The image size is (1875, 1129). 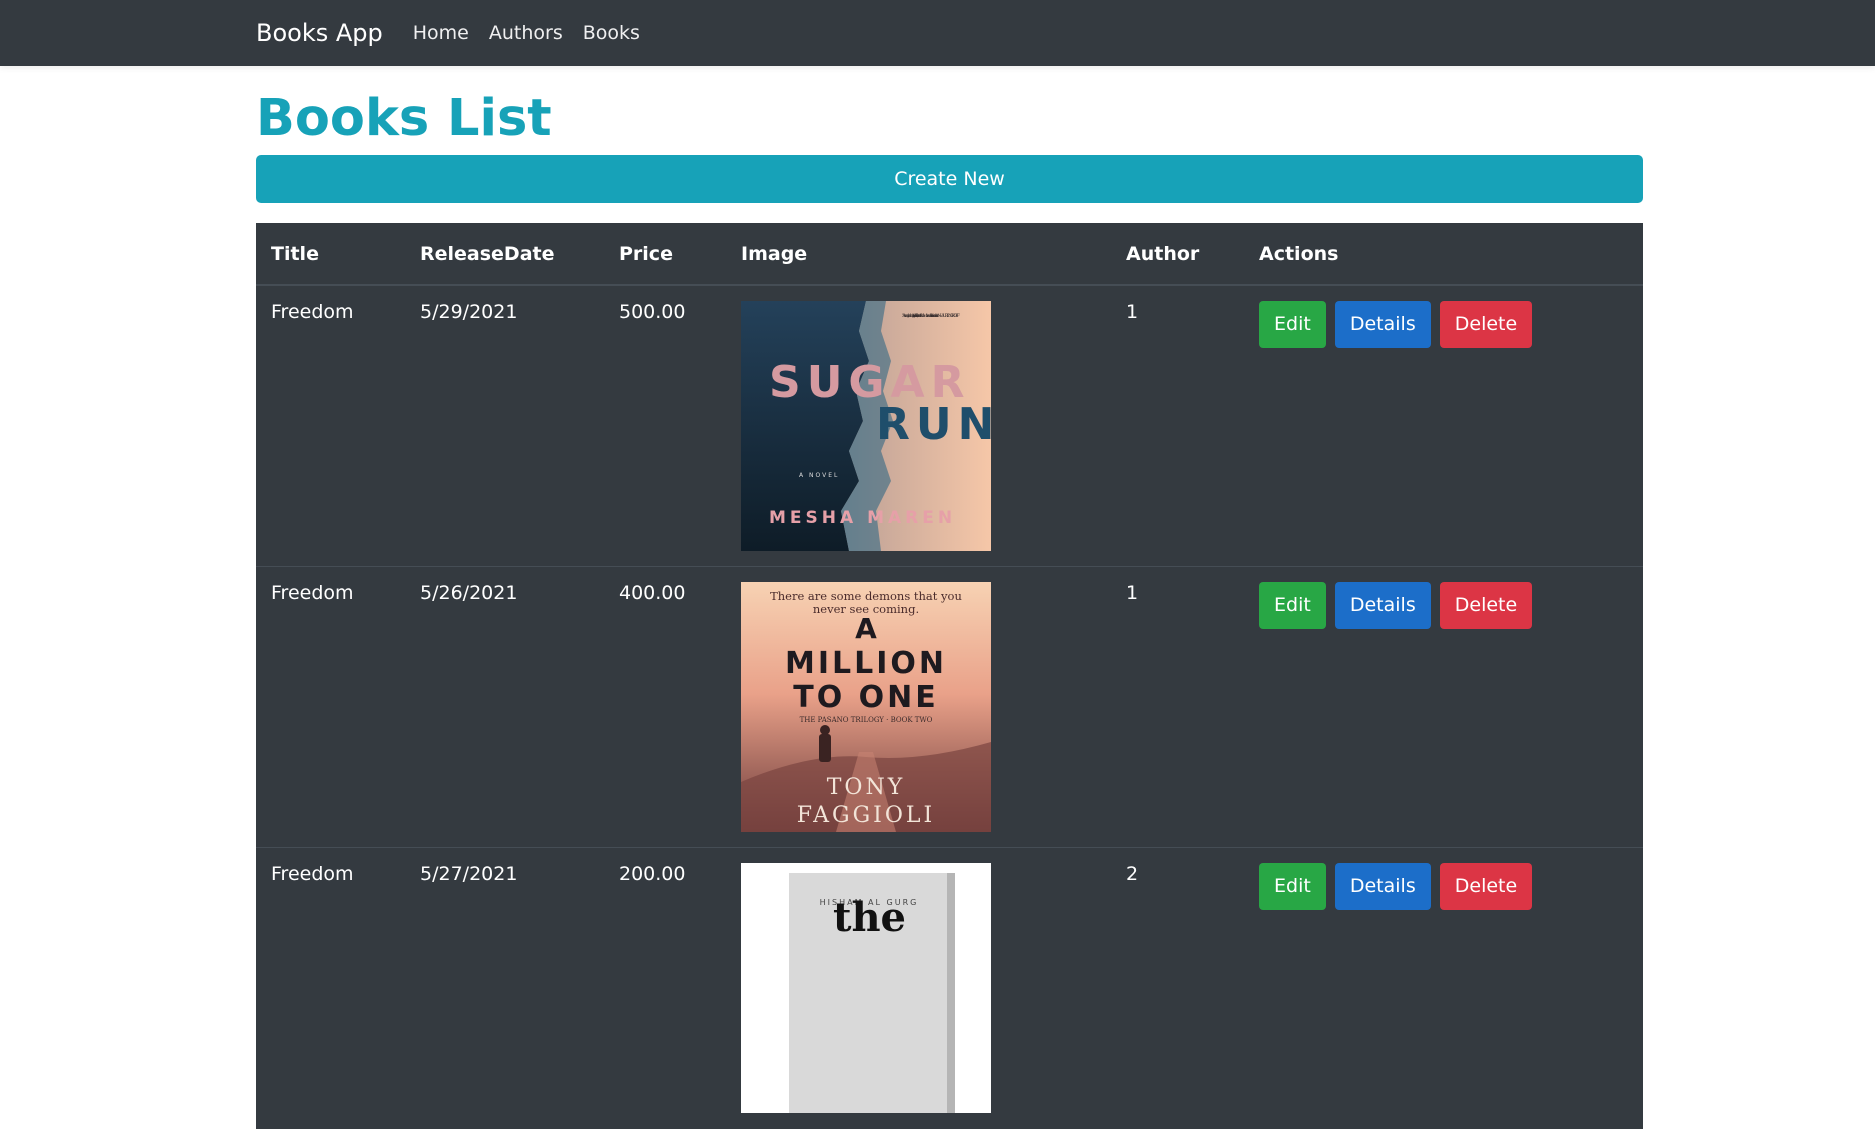 What do you see at coordinates (504, 988) in the screenshot?
I see `cell-release-date: 5/27/2021` at bounding box center [504, 988].